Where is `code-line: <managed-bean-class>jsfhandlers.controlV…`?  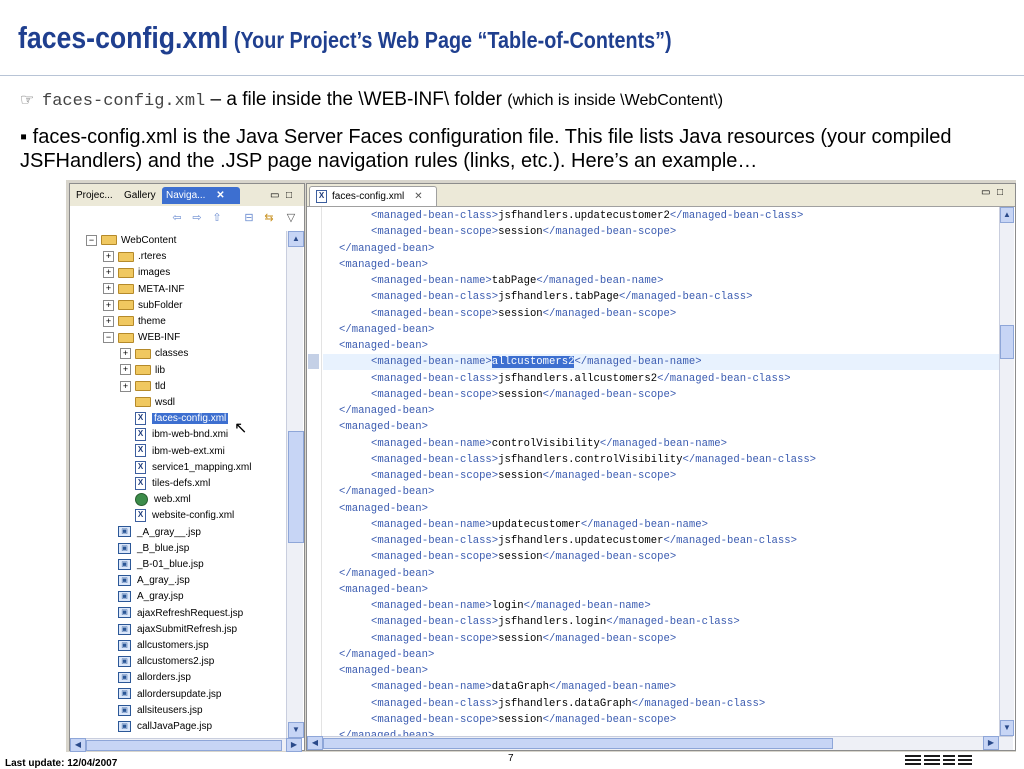 code-line: <managed-bean-class>jsfhandlers.controlV… is located at coordinates (661, 460).